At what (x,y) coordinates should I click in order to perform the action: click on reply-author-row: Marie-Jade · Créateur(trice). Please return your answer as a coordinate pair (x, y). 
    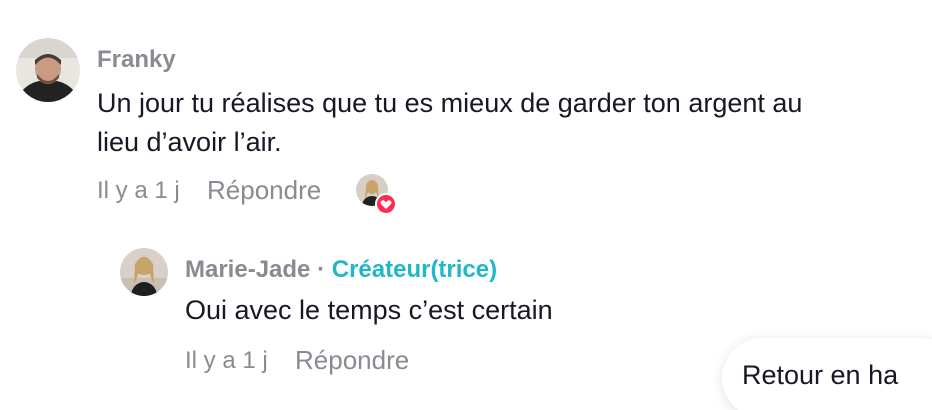
    Looking at the image, I should click on (341, 270).